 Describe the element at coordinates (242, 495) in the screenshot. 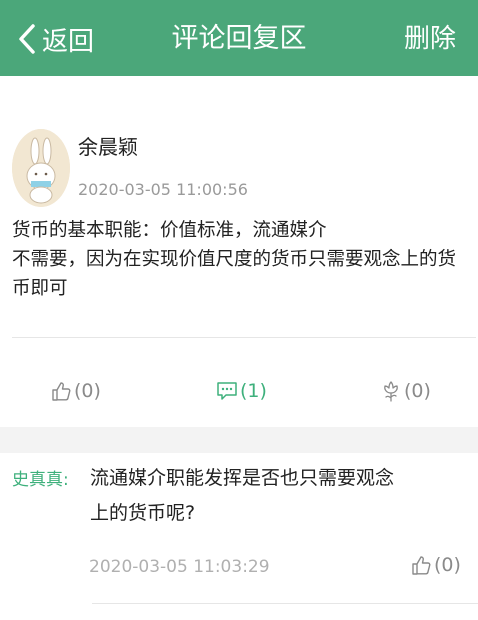

I see `reply-text: 流通媒介职能发挥是否也只需要观念上的货币呢?` at that location.